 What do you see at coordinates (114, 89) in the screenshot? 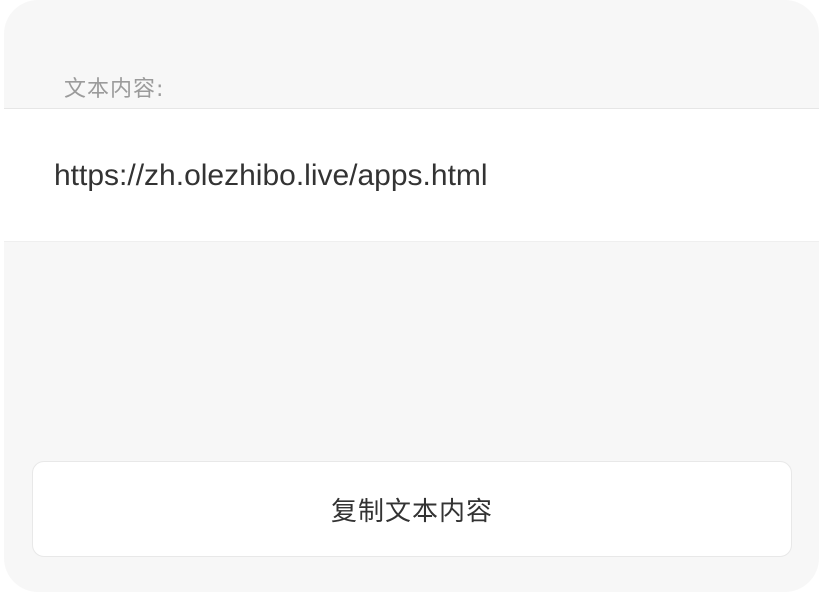
I see `section-label: 文本内容:` at bounding box center [114, 89].